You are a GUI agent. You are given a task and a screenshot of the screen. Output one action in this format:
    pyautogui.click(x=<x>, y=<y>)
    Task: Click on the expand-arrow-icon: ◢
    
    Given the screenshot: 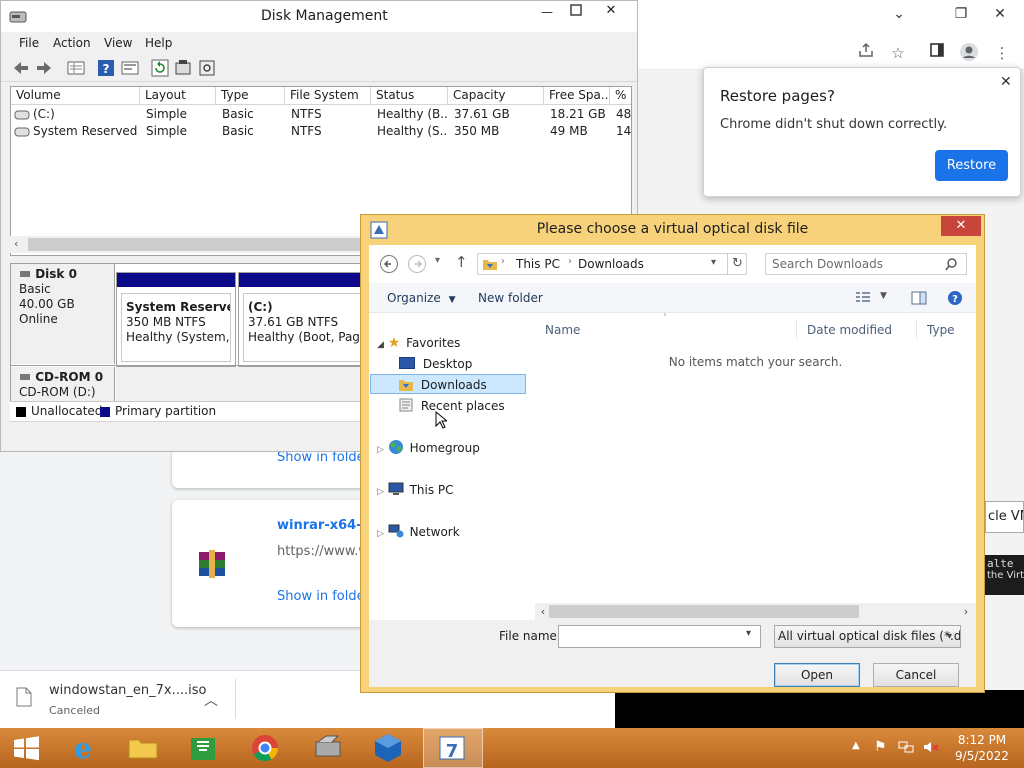 What is the action you would take?
    pyautogui.click(x=380, y=345)
    